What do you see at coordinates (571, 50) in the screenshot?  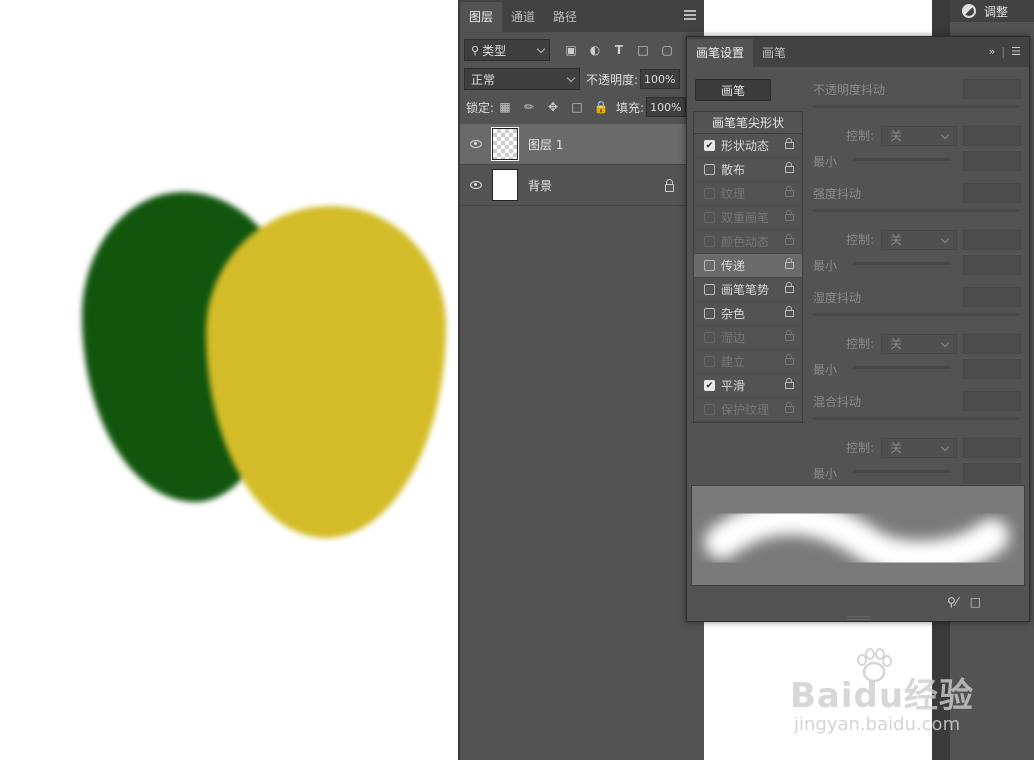 I see `image-filter-icon: ▣` at bounding box center [571, 50].